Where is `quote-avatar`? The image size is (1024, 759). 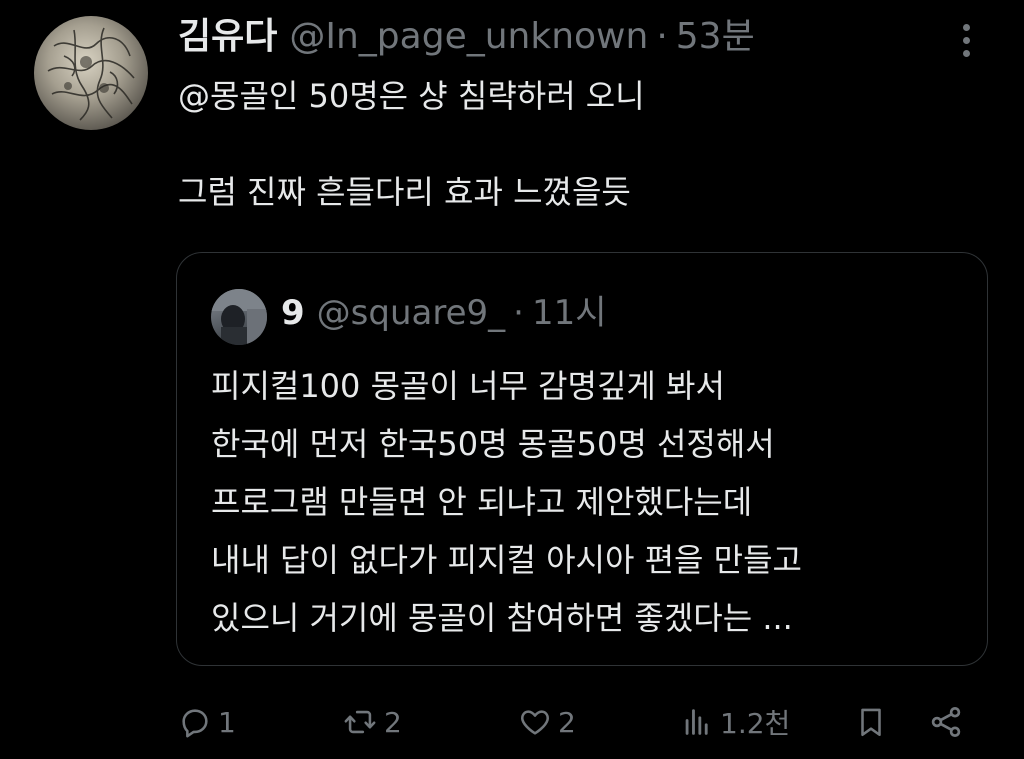
quote-avatar is located at coordinates (239, 317).